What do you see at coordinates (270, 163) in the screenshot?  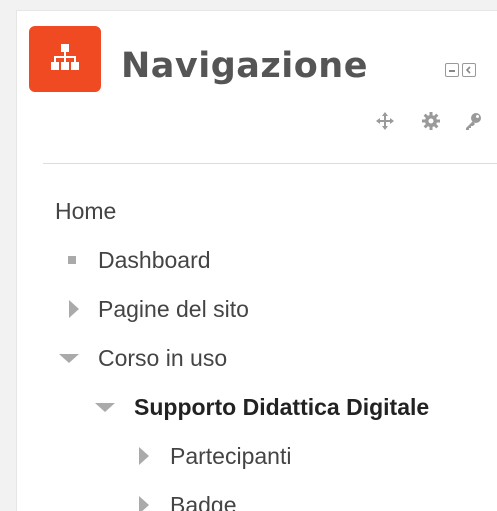 I see `header-divider` at bounding box center [270, 163].